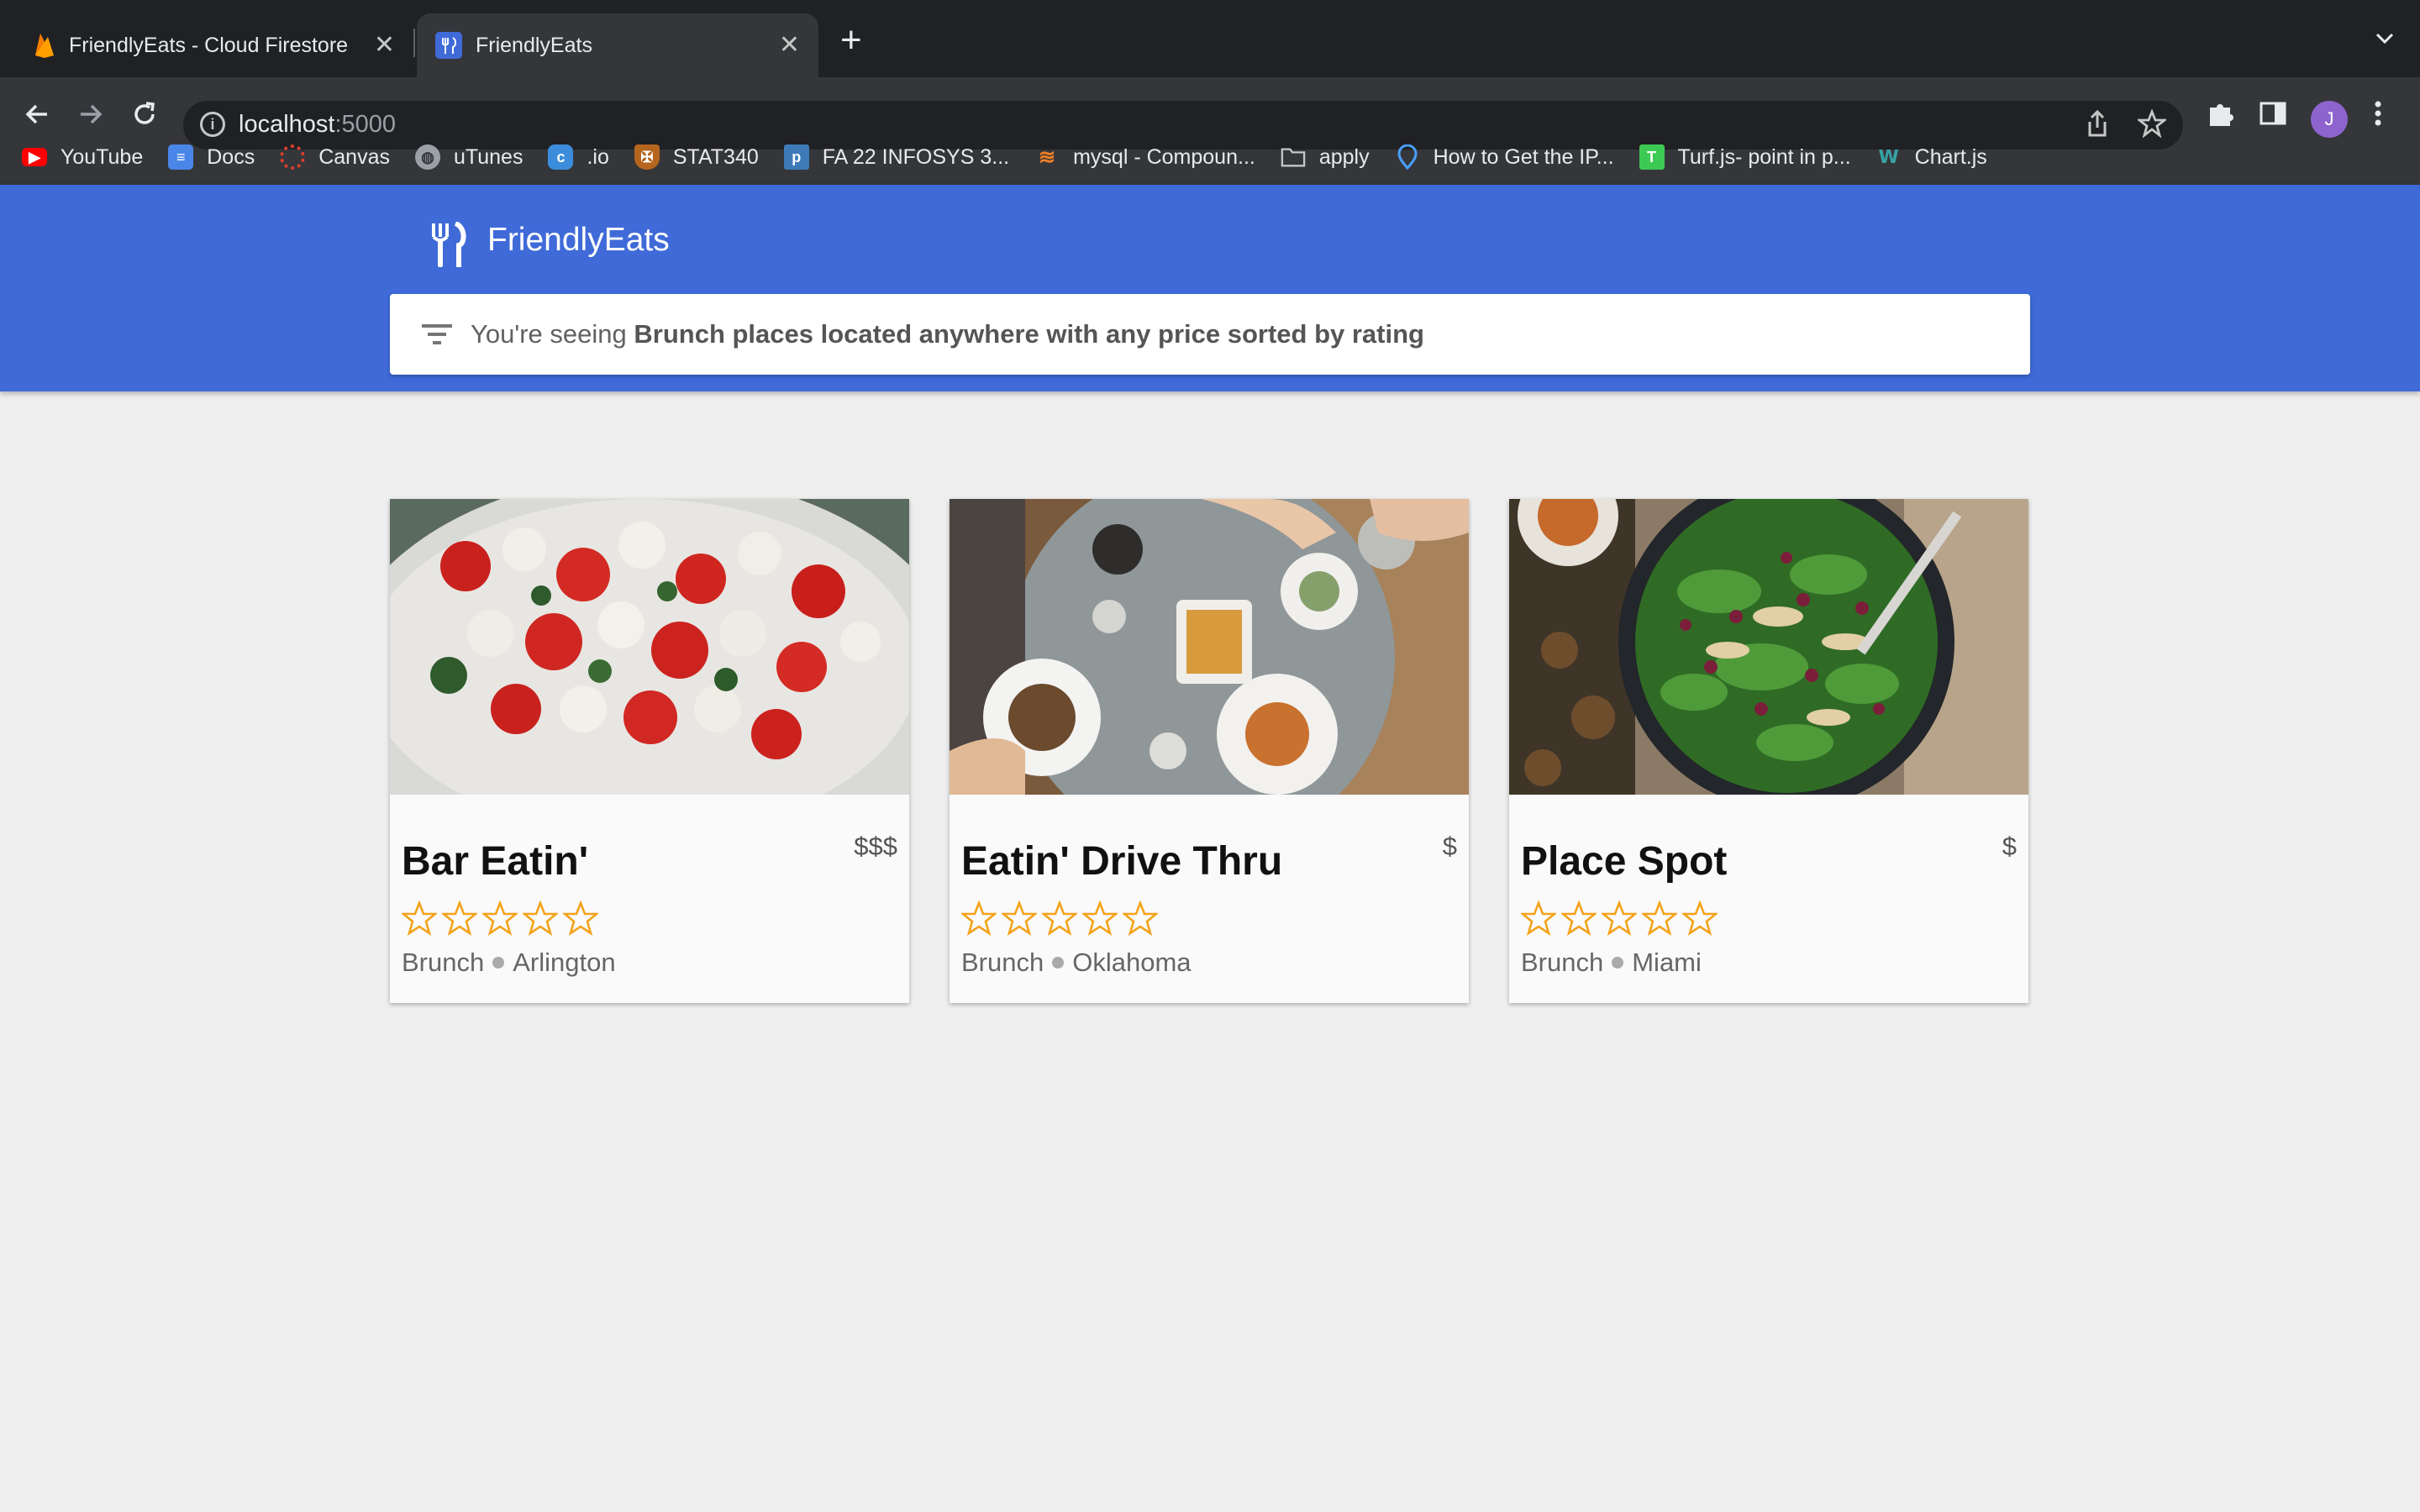 The height and width of the screenshot is (1512, 2420). Describe the element at coordinates (1047, 157) in the screenshot. I see `stackoverflow-icon: ≋` at that location.